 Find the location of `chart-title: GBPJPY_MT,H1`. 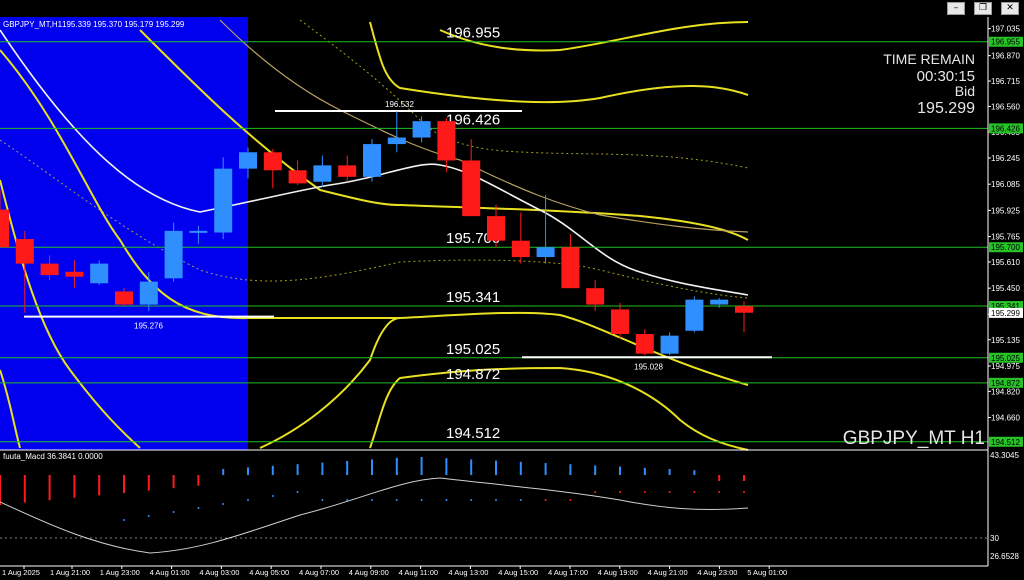

chart-title: GBPJPY_MT,H1 is located at coordinates (33, 24).